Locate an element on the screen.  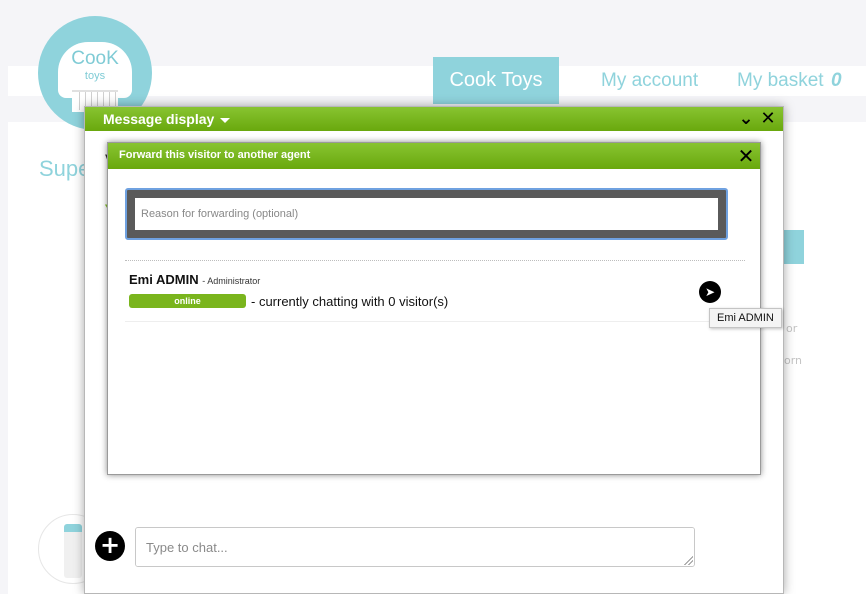
reason-field-frame is located at coordinates (426, 214).